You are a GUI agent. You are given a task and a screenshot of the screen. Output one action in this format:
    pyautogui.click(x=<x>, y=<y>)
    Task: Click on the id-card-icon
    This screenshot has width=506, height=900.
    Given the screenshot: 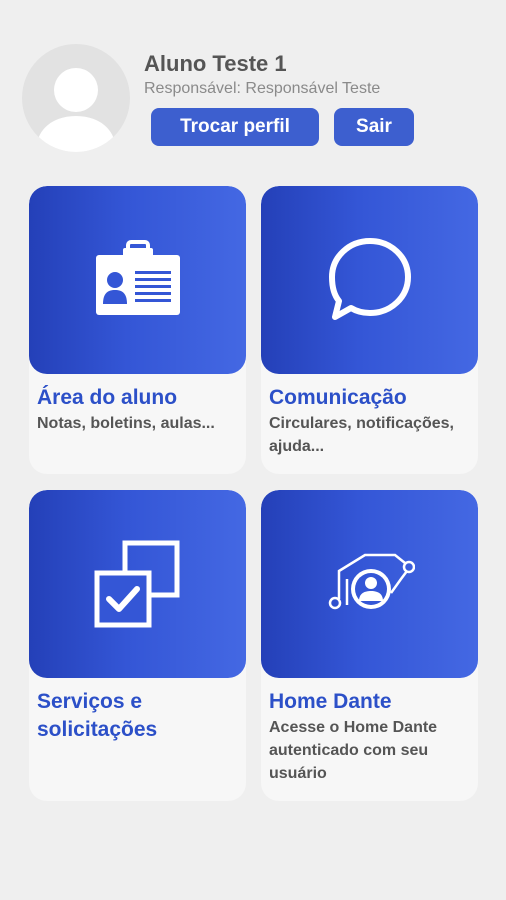 What is the action you would take?
    pyautogui.click(x=137, y=277)
    